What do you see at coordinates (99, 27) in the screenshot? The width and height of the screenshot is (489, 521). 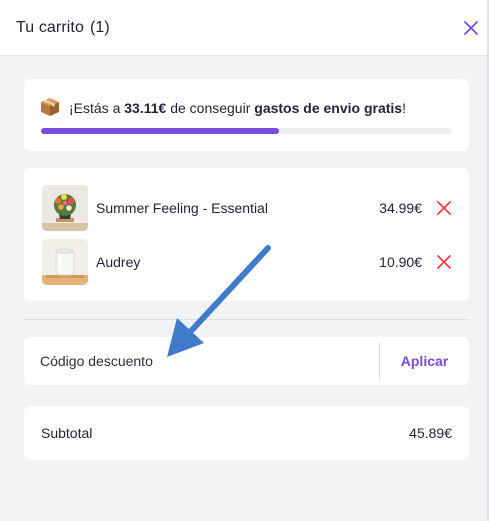 I see `cart-item-count: (1)` at bounding box center [99, 27].